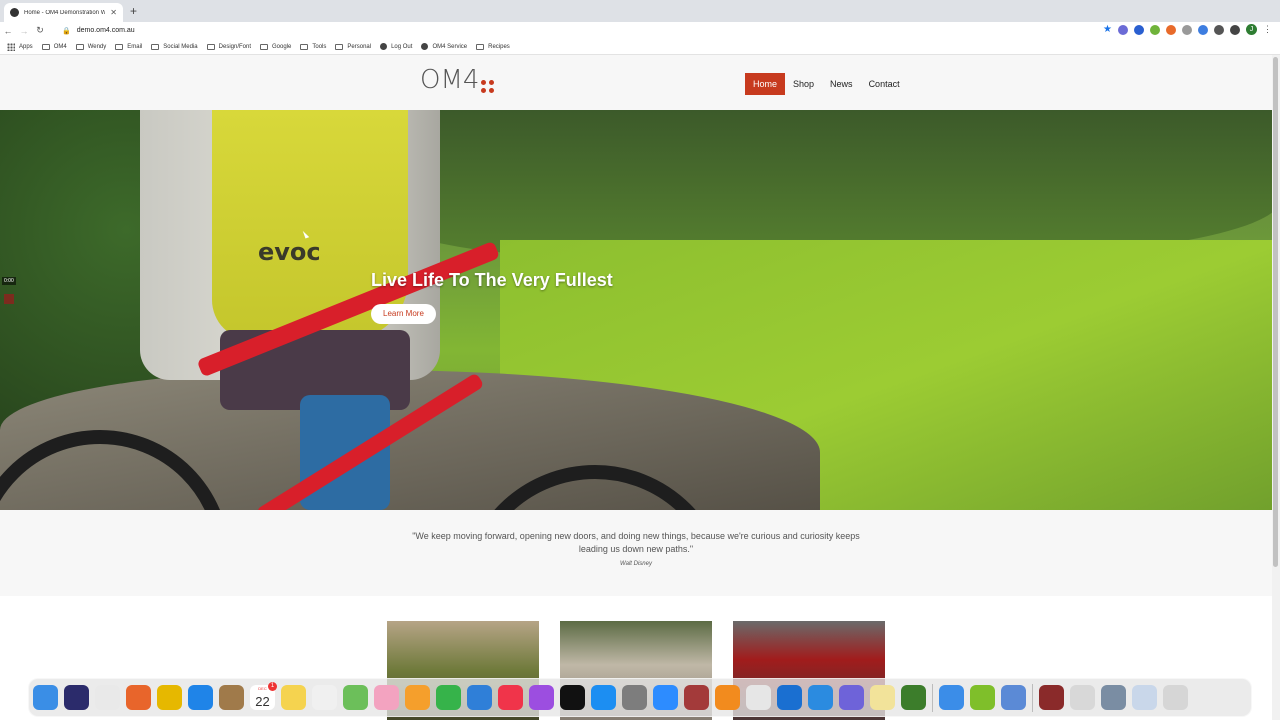  Describe the element at coordinates (402, 46) in the screenshot. I see `bookmark-label: Log Out` at that location.